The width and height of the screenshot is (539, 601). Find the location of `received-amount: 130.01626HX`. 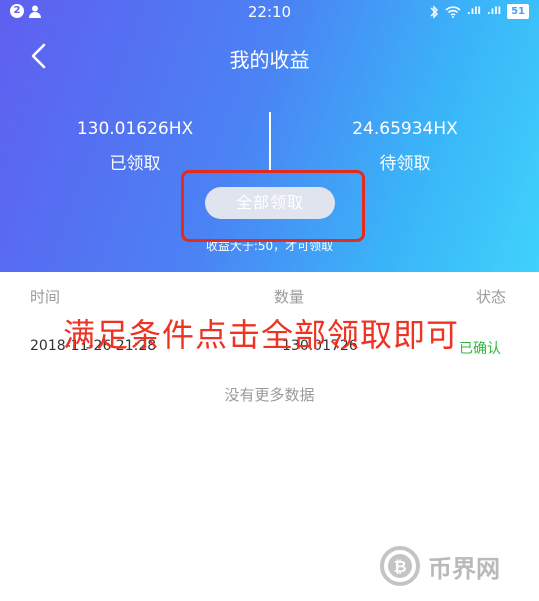

received-amount: 130.01626HX is located at coordinates (135, 129).